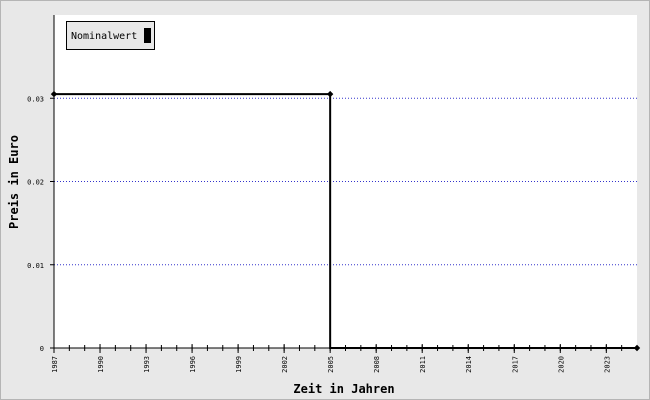 This screenshot has height=400, width=650. I want to click on x-tick-label: 2005, so click(331, 364).